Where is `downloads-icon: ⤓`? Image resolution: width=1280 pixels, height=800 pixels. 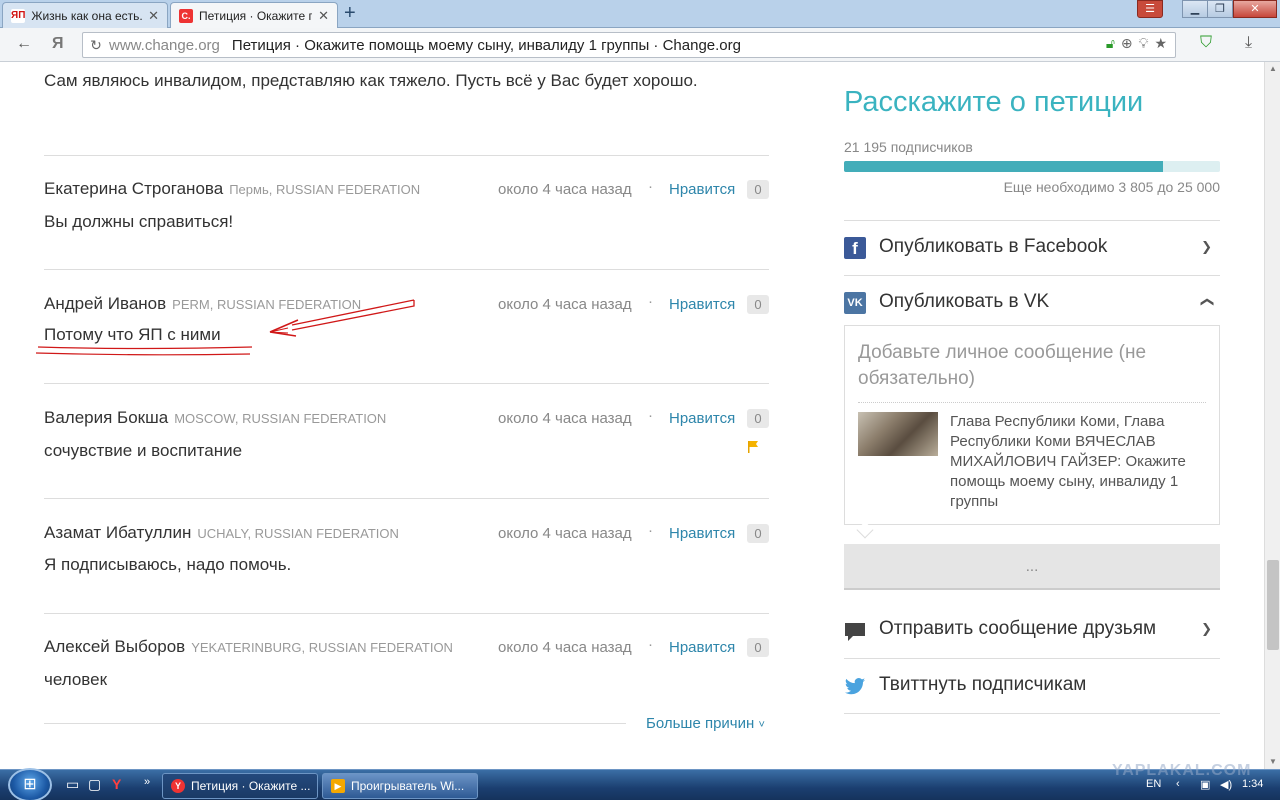
downloads-icon: ⤓ is located at coordinates (1248, 43).